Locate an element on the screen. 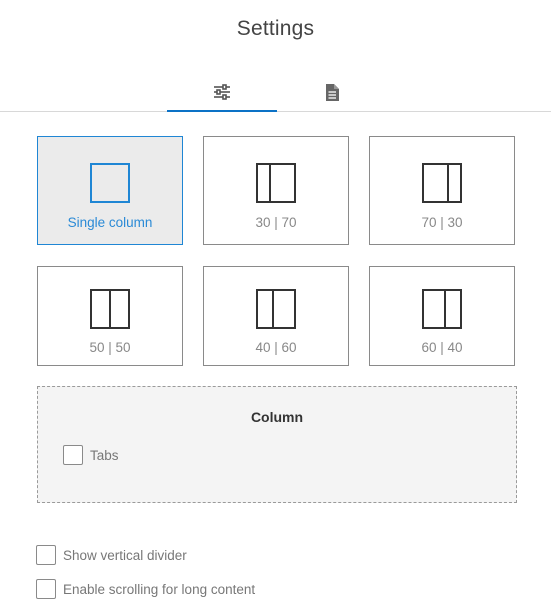 This screenshot has height=608, width=551. layout-label: 60 | 40 is located at coordinates (442, 347).